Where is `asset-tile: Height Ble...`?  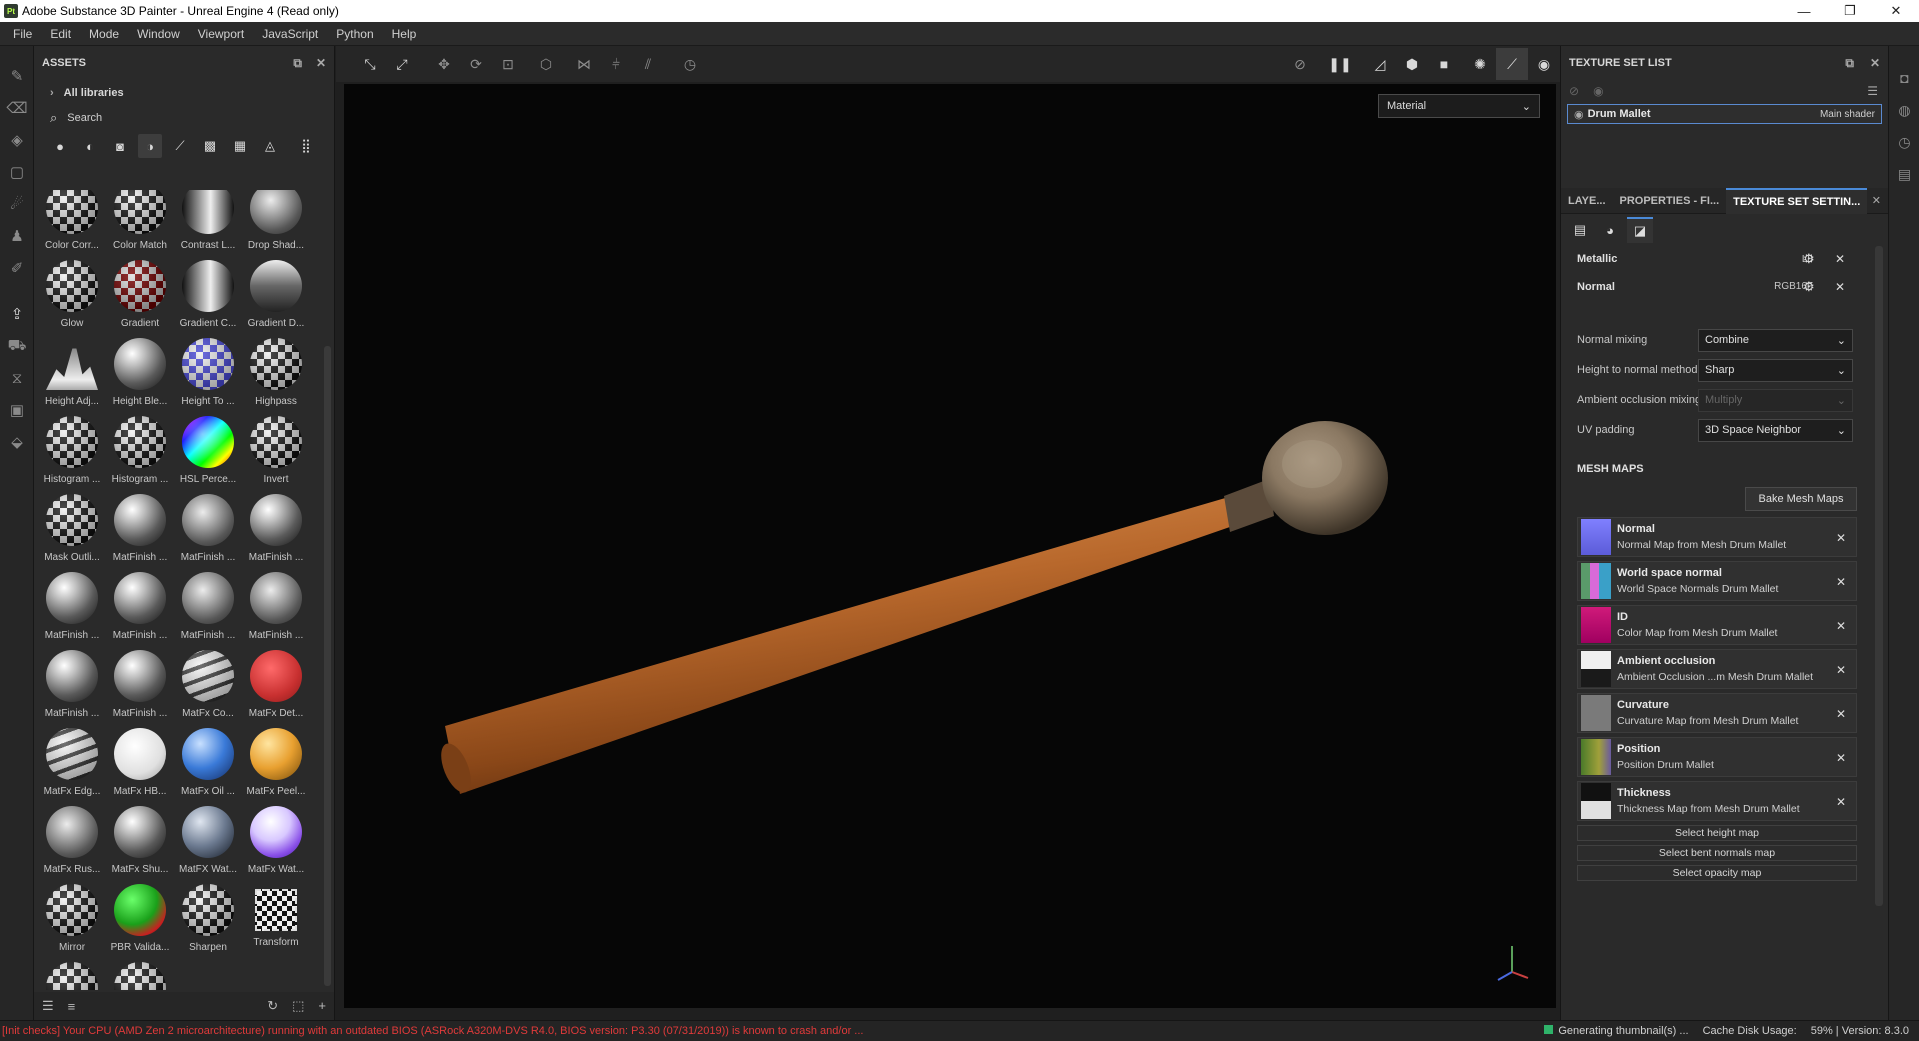
asset-tile: Height Ble... is located at coordinates (140, 373).